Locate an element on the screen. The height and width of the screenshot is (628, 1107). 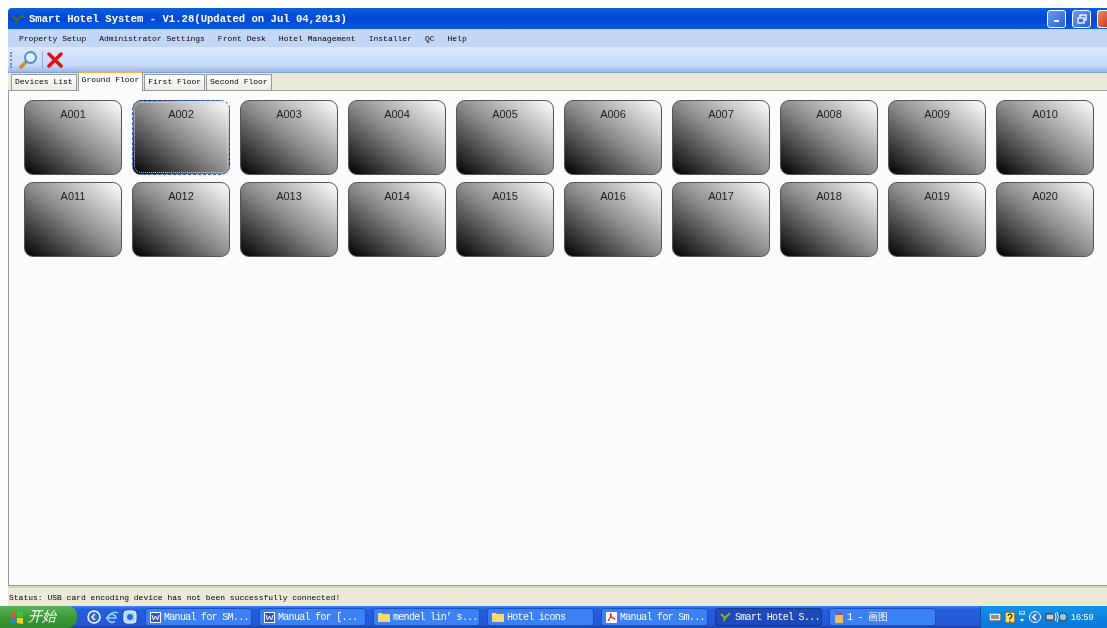
tab: First Floor is located at coordinates (175, 82).